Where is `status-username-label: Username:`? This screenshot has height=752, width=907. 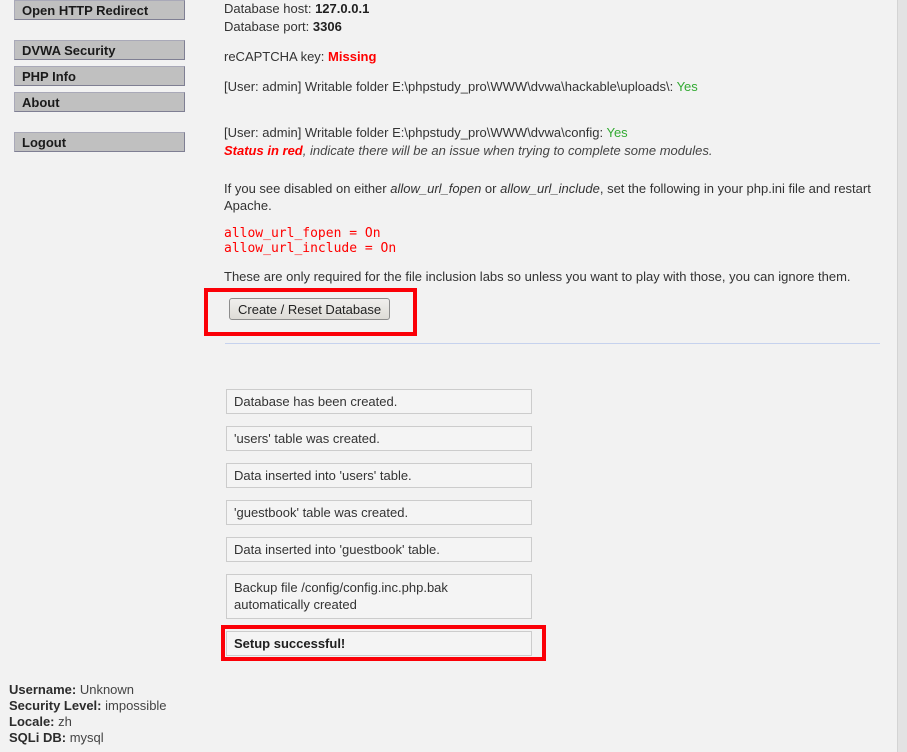 status-username-label: Username: is located at coordinates (43, 689).